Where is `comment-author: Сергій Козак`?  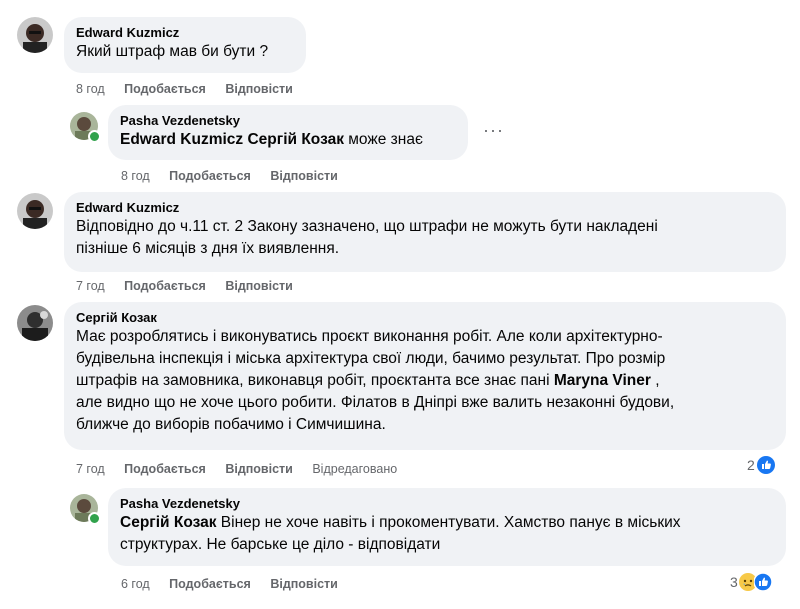 comment-author: Сергій Козак is located at coordinates (425, 318).